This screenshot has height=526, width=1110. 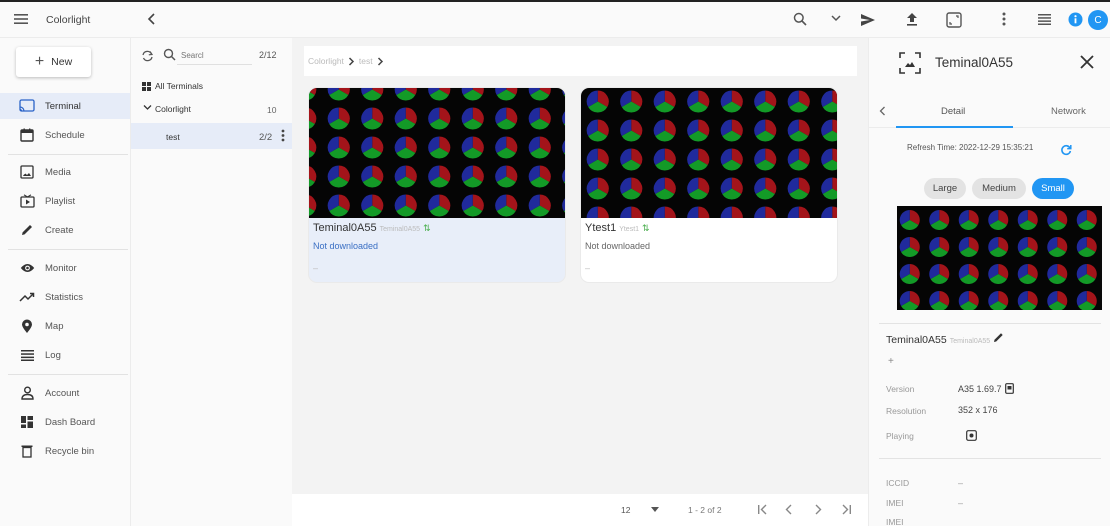 I want to click on next-page-icon, so click(x=818, y=509).